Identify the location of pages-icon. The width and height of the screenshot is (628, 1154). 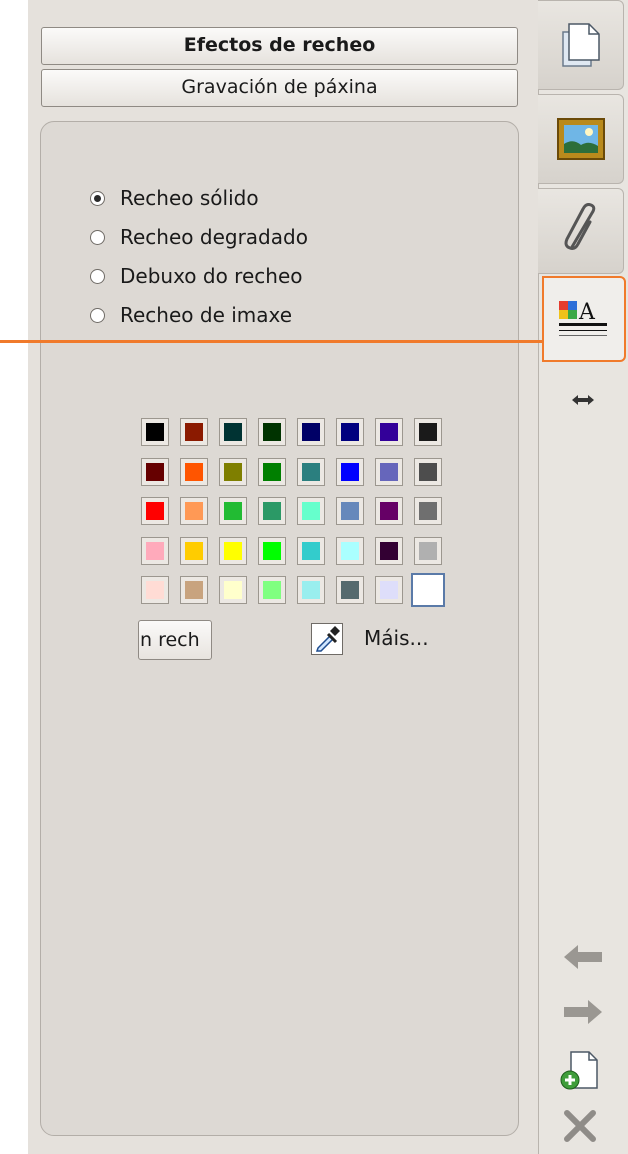
(580, 45).